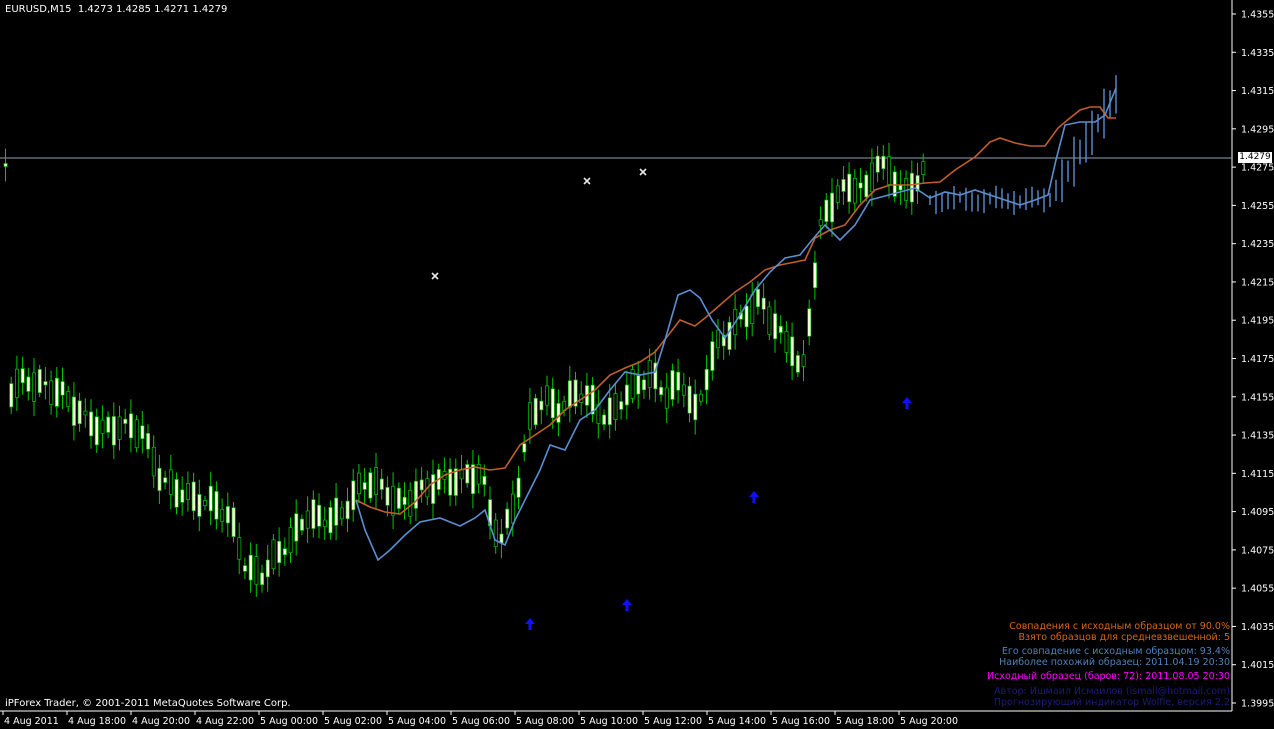  I want to click on arrow-shaft, so click(907, 406).